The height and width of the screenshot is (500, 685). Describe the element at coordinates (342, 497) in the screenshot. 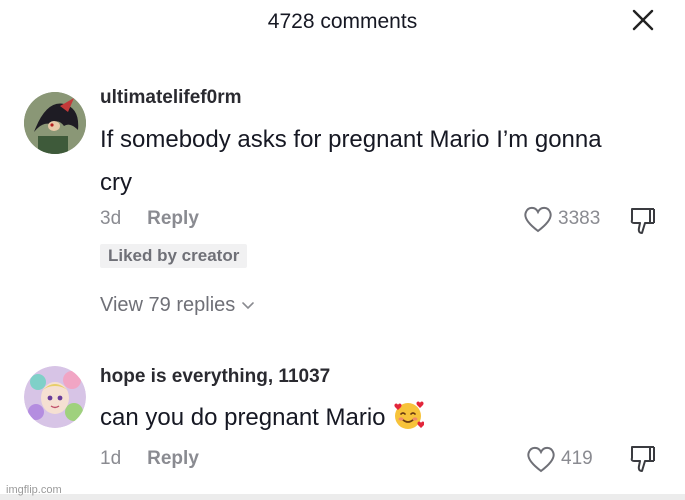

I see `bottom-divider` at that location.